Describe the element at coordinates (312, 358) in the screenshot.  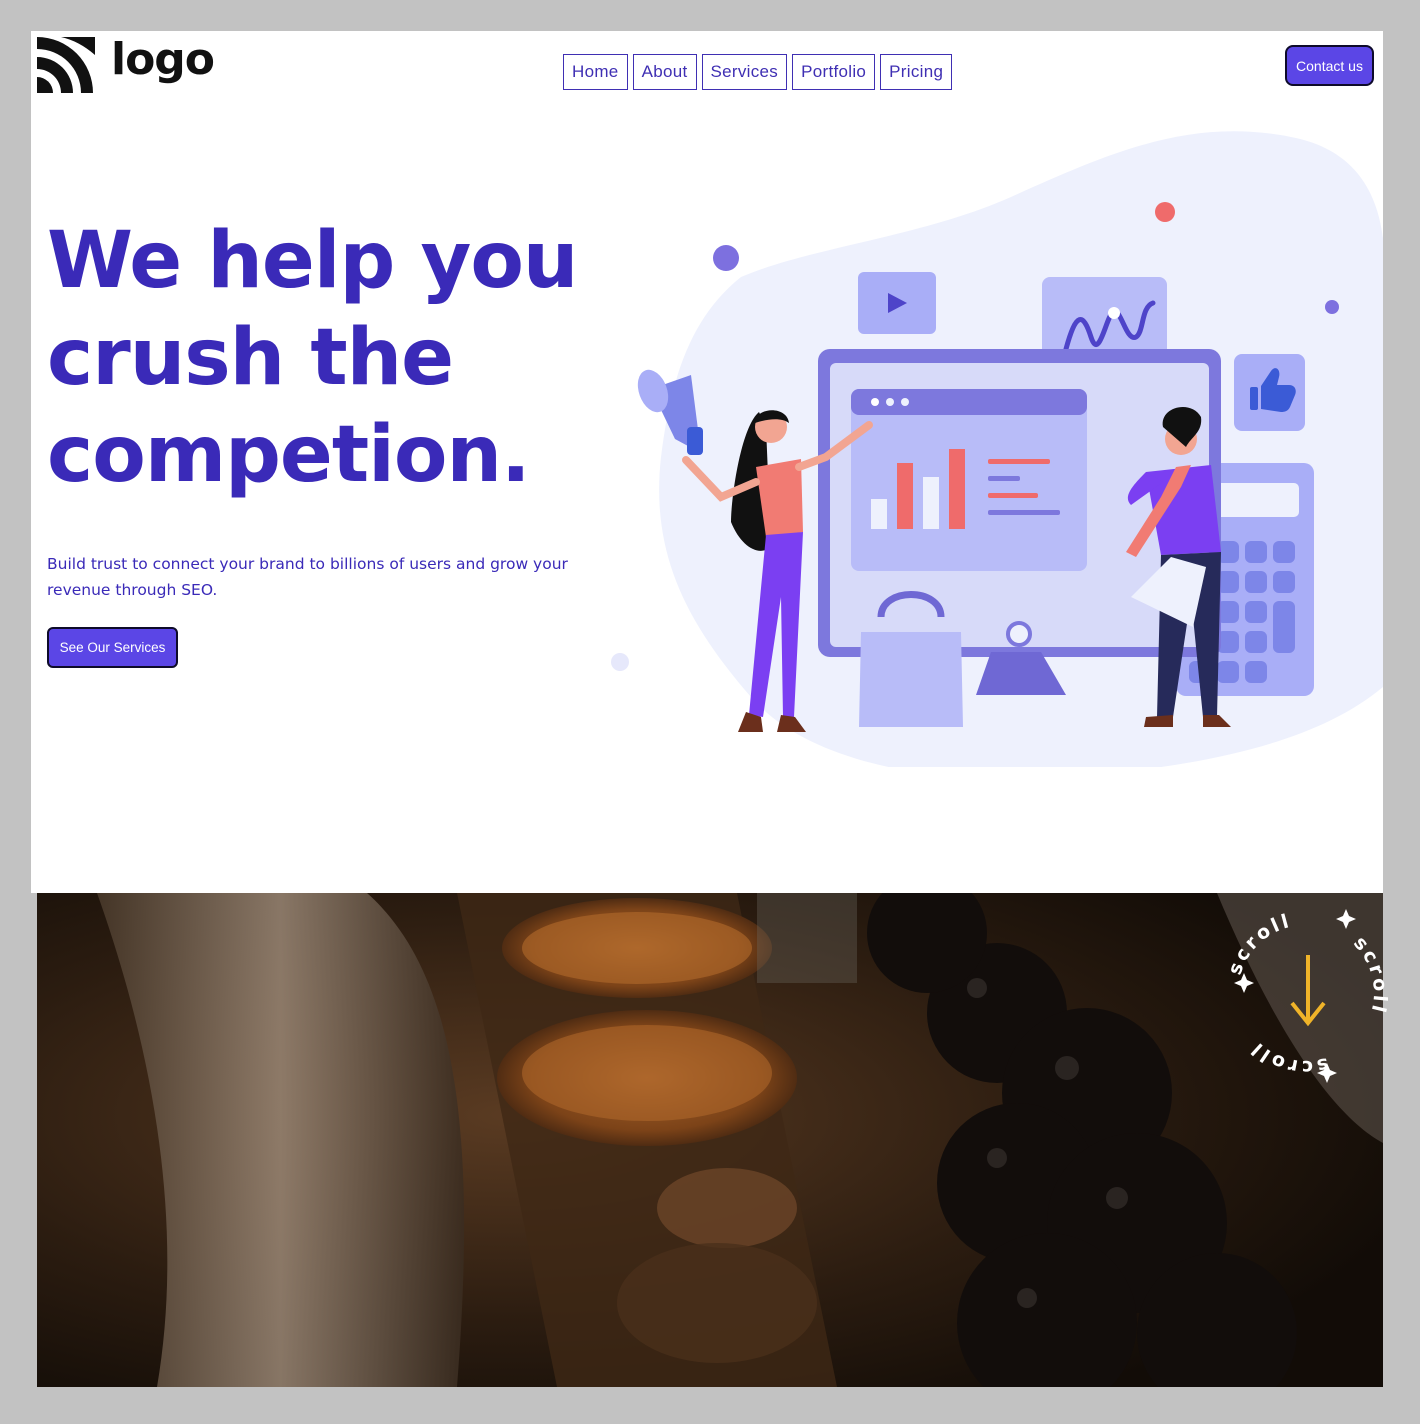
I see `hero-title: We help you crush the competion.` at that location.